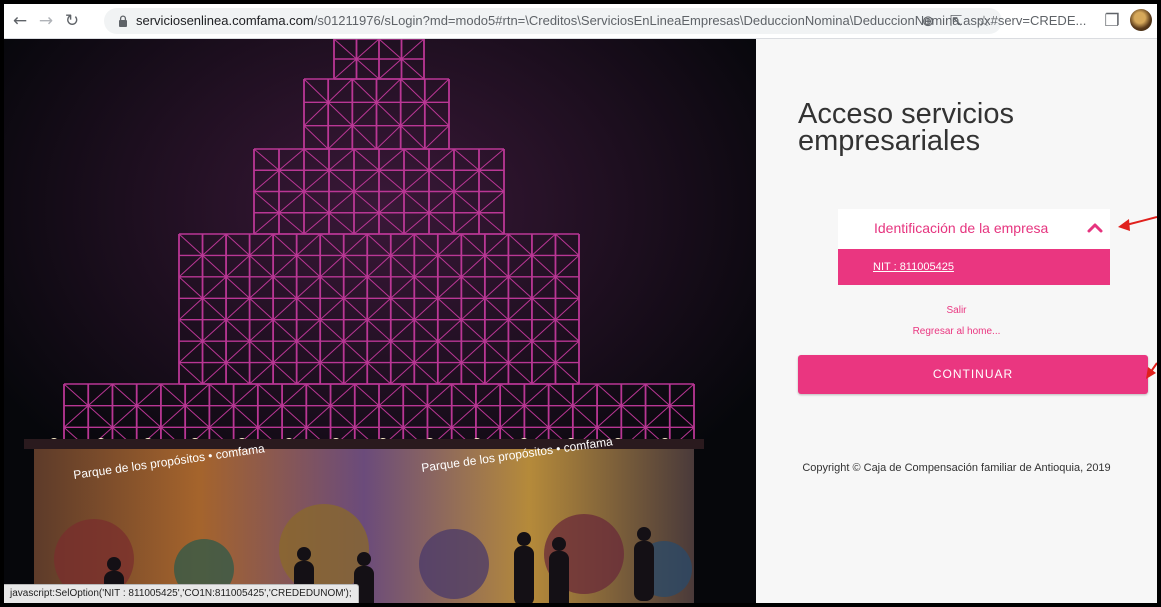 The height and width of the screenshot is (607, 1161). I want to click on company-id-accordion-header: Identificación de la empresa, so click(974, 229).